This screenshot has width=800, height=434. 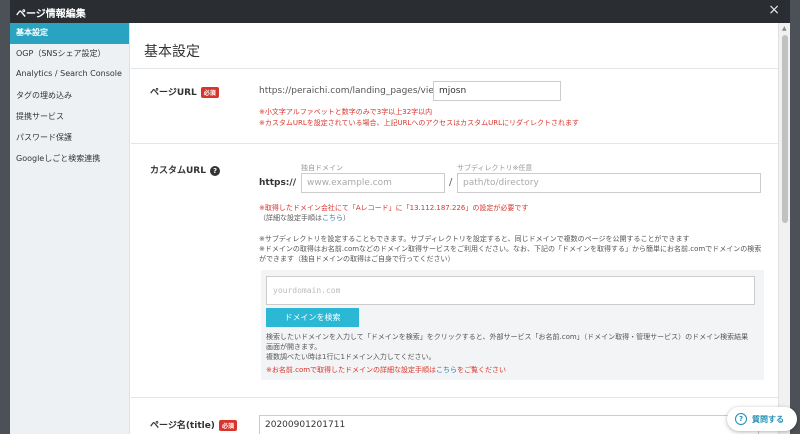 I want to click on sidebar-item-google-jobs: Googleしごと検索連携, so click(x=69, y=159).